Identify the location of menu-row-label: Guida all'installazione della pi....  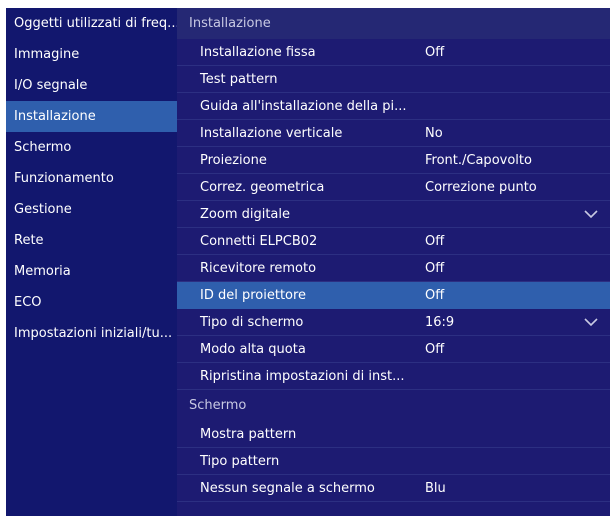
(303, 106).